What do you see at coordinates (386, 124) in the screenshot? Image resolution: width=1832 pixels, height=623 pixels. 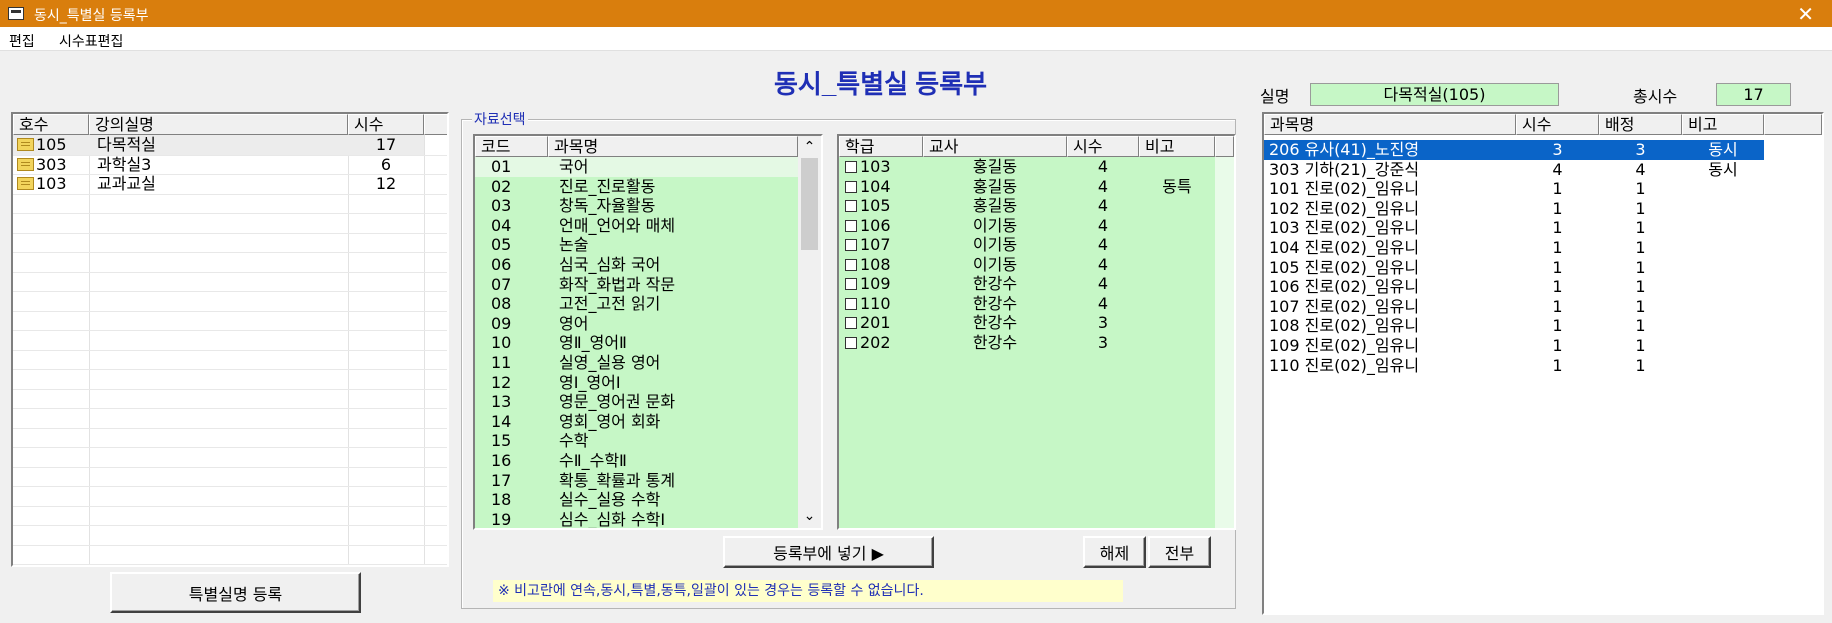 I see `col-header-hours: 시수` at bounding box center [386, 124].